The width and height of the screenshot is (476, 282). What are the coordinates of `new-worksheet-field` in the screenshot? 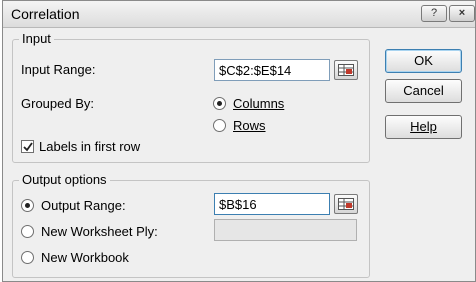 It's located at (285, 230).